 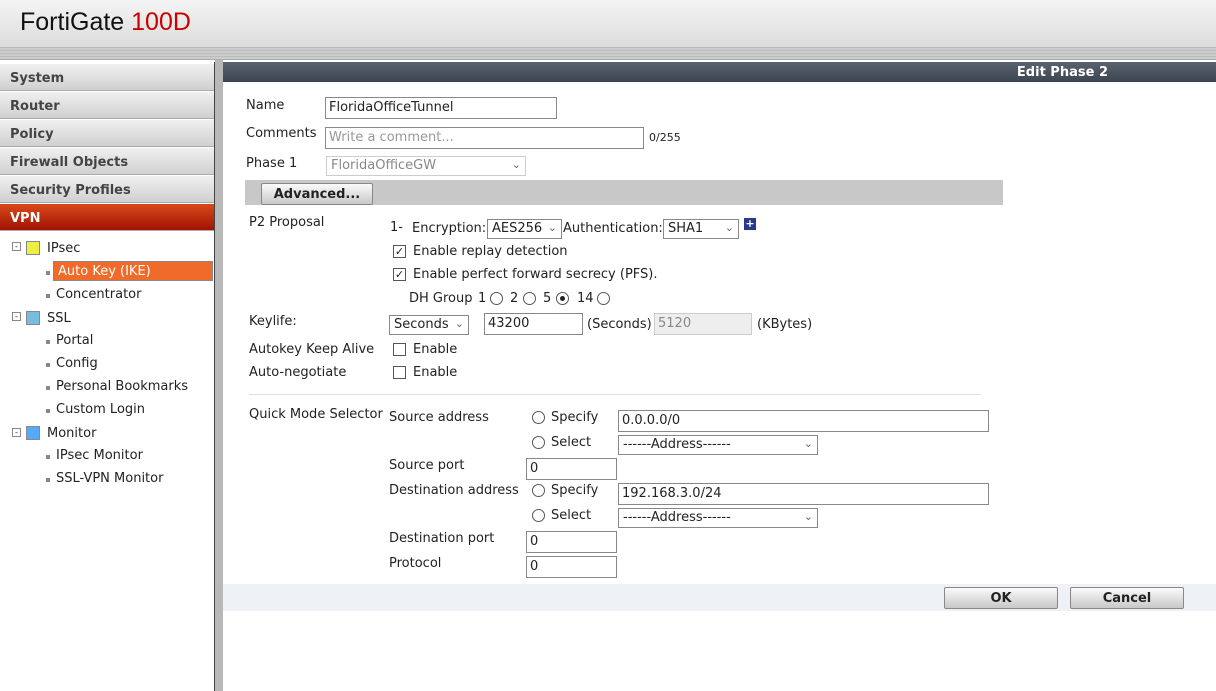 What do you see at coordinates (63, 248) in the screenshot?
I see `tree-ipsec: IPsec` at bounding box center [63, 248].